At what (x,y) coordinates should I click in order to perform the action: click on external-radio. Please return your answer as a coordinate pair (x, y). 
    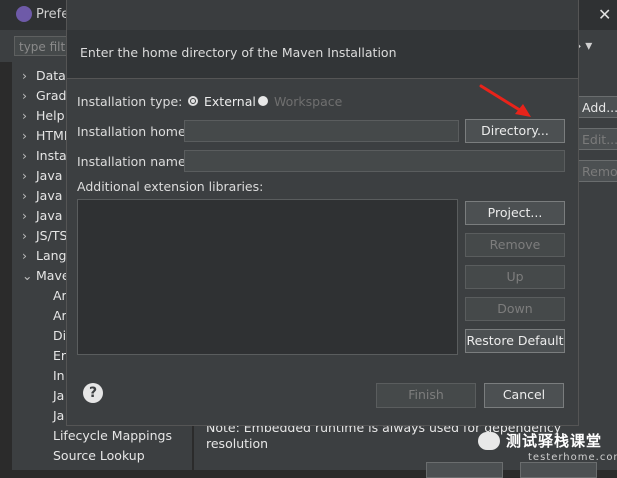
    Looking at the image, I should click on (193, 101).